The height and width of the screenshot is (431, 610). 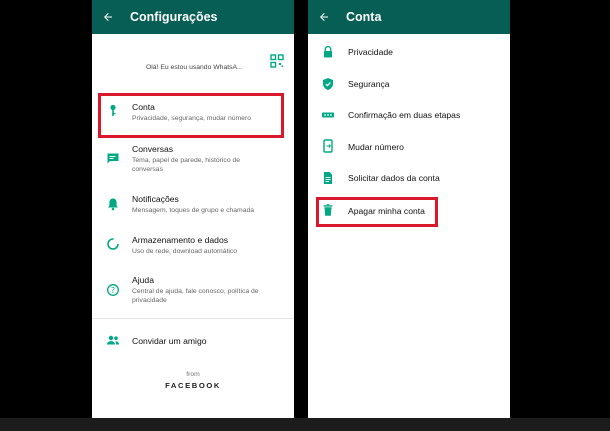 I want to click on settings-item-title: Ajuda, so click(x=143, y=280).